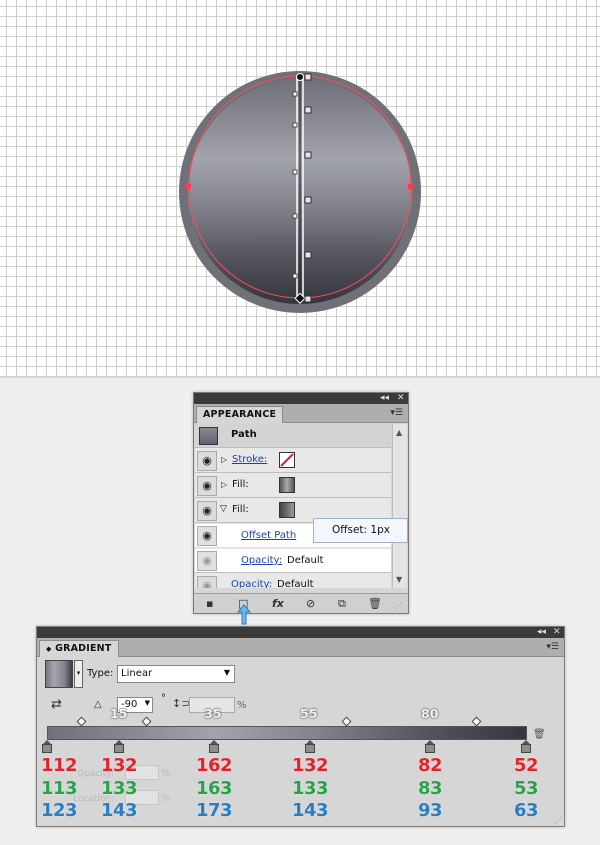 The width and height of the screenshot is (600, 845). I want to click on offset-tooltip: Offset: 1px, so click(360, 530).